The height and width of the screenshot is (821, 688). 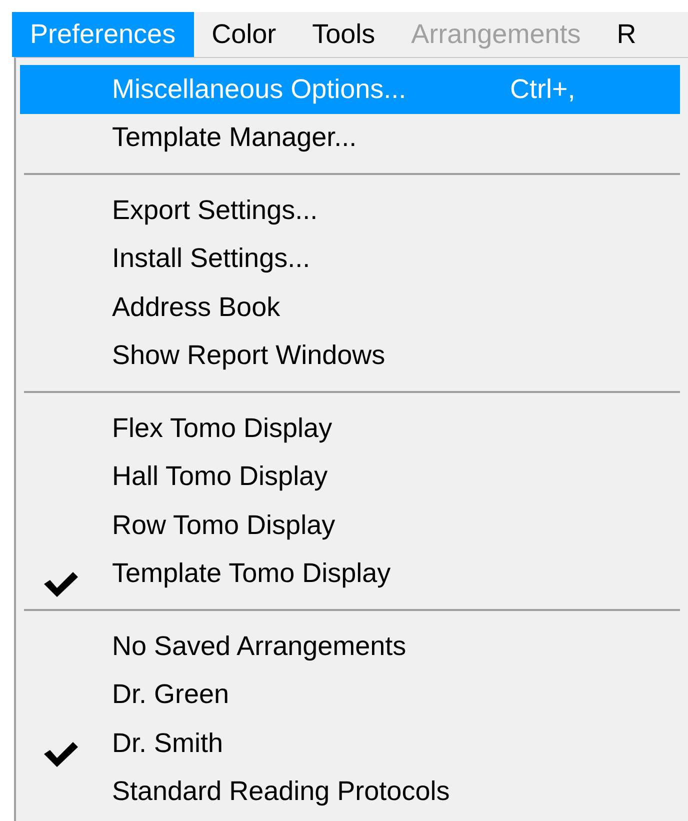 I want to click on menu-item: Dr. Green, so click(x=350, y=694).